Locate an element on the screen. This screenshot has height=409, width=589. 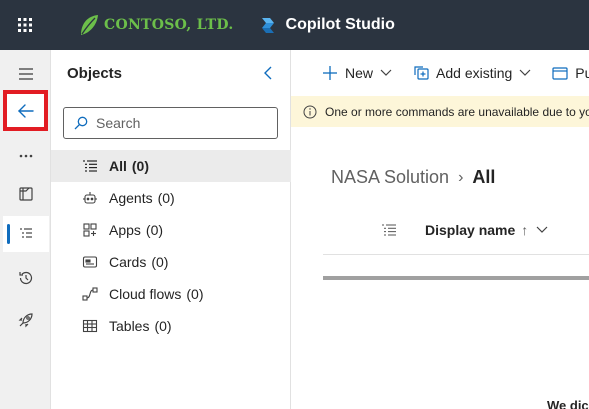
app-launcher-button is located at coordinates (25, 25).